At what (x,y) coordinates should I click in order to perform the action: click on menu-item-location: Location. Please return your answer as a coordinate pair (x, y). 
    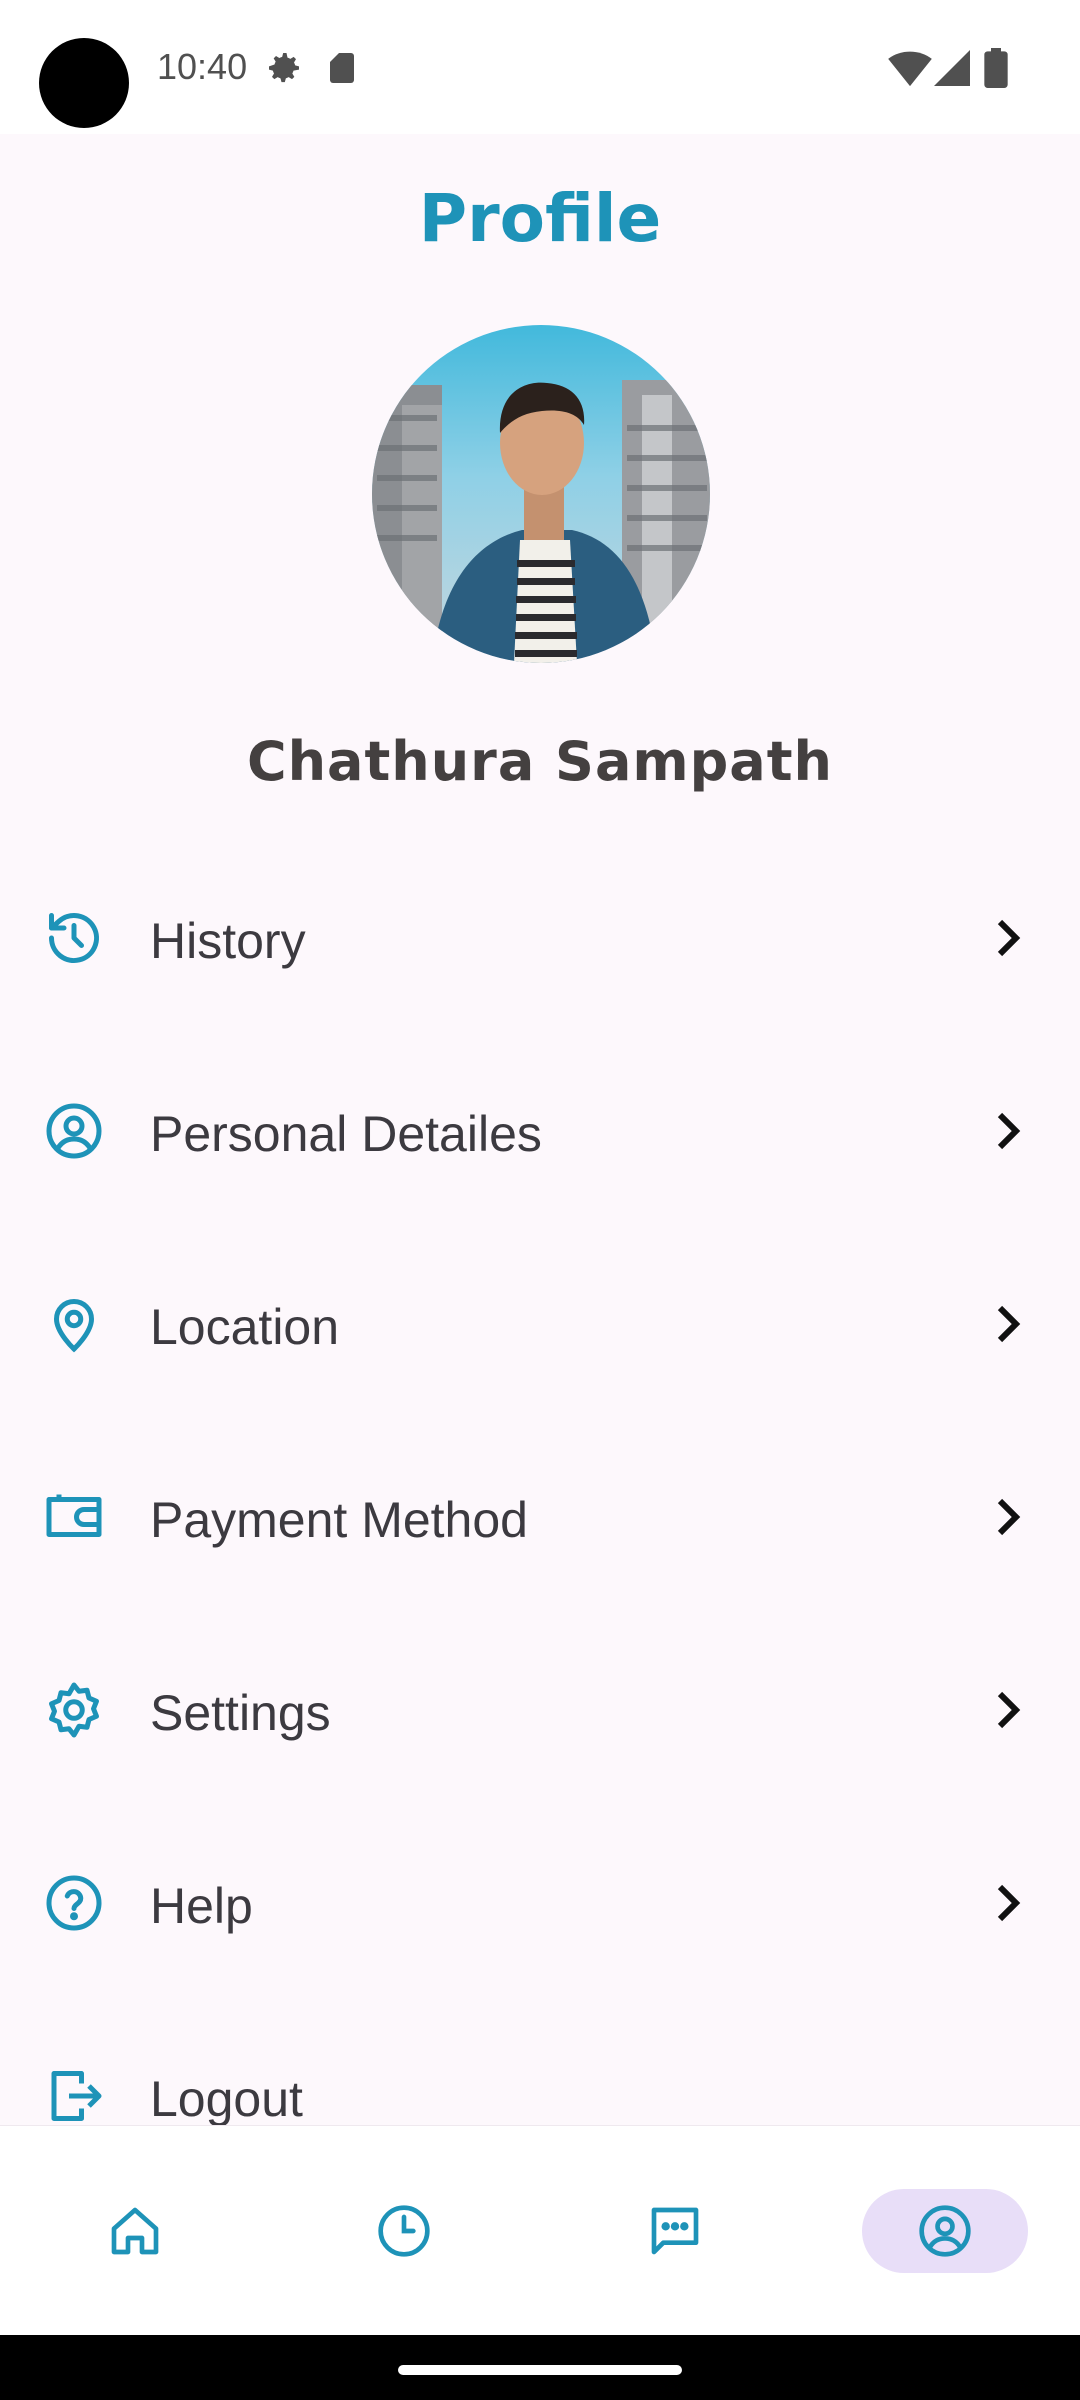
    Looking at the image, I should click on (540, 1324).